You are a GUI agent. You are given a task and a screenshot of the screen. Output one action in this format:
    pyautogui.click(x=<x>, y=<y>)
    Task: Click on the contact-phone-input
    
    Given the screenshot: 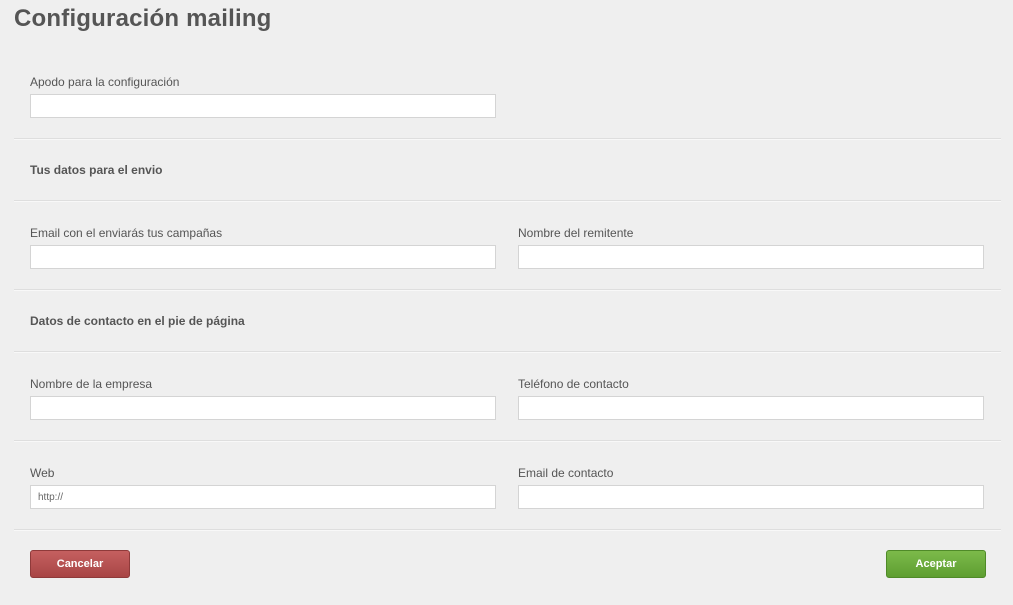 What is the action you would take?
    pyautogui.click(x=751, y=408)
    